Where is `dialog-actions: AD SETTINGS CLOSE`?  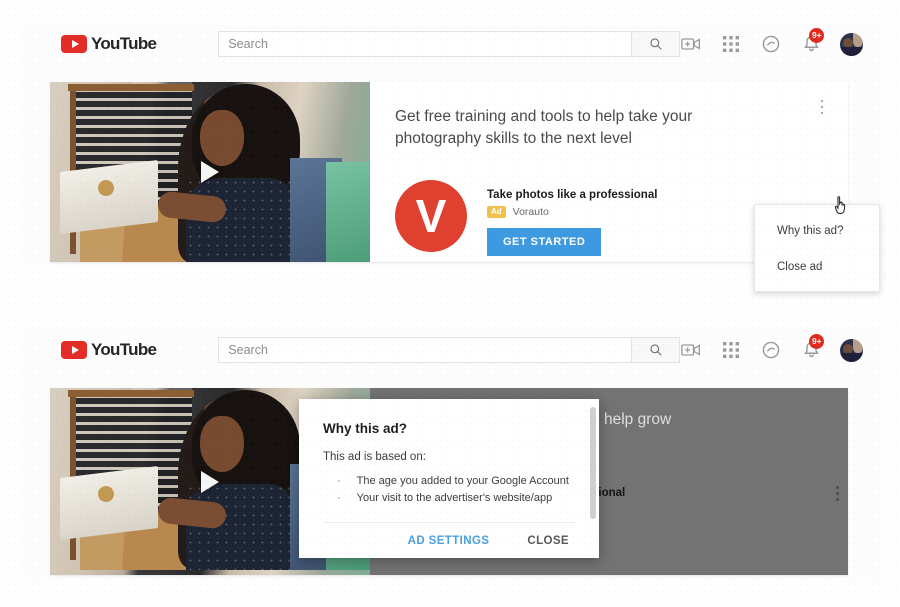 dialog-actions: AD SETTINGS CLOSE is located at coordinates (449, 540).